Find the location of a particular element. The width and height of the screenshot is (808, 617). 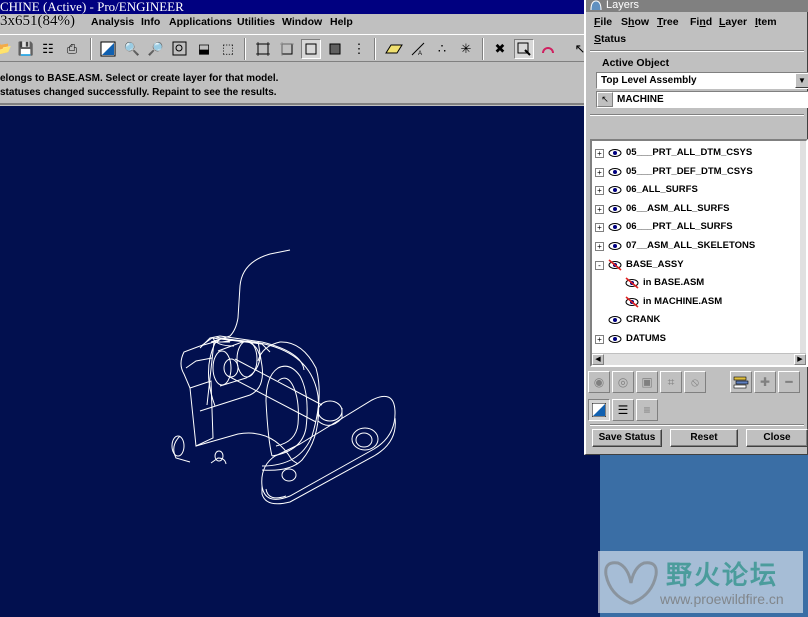

shading-icon is located at coordinates (335, 49).